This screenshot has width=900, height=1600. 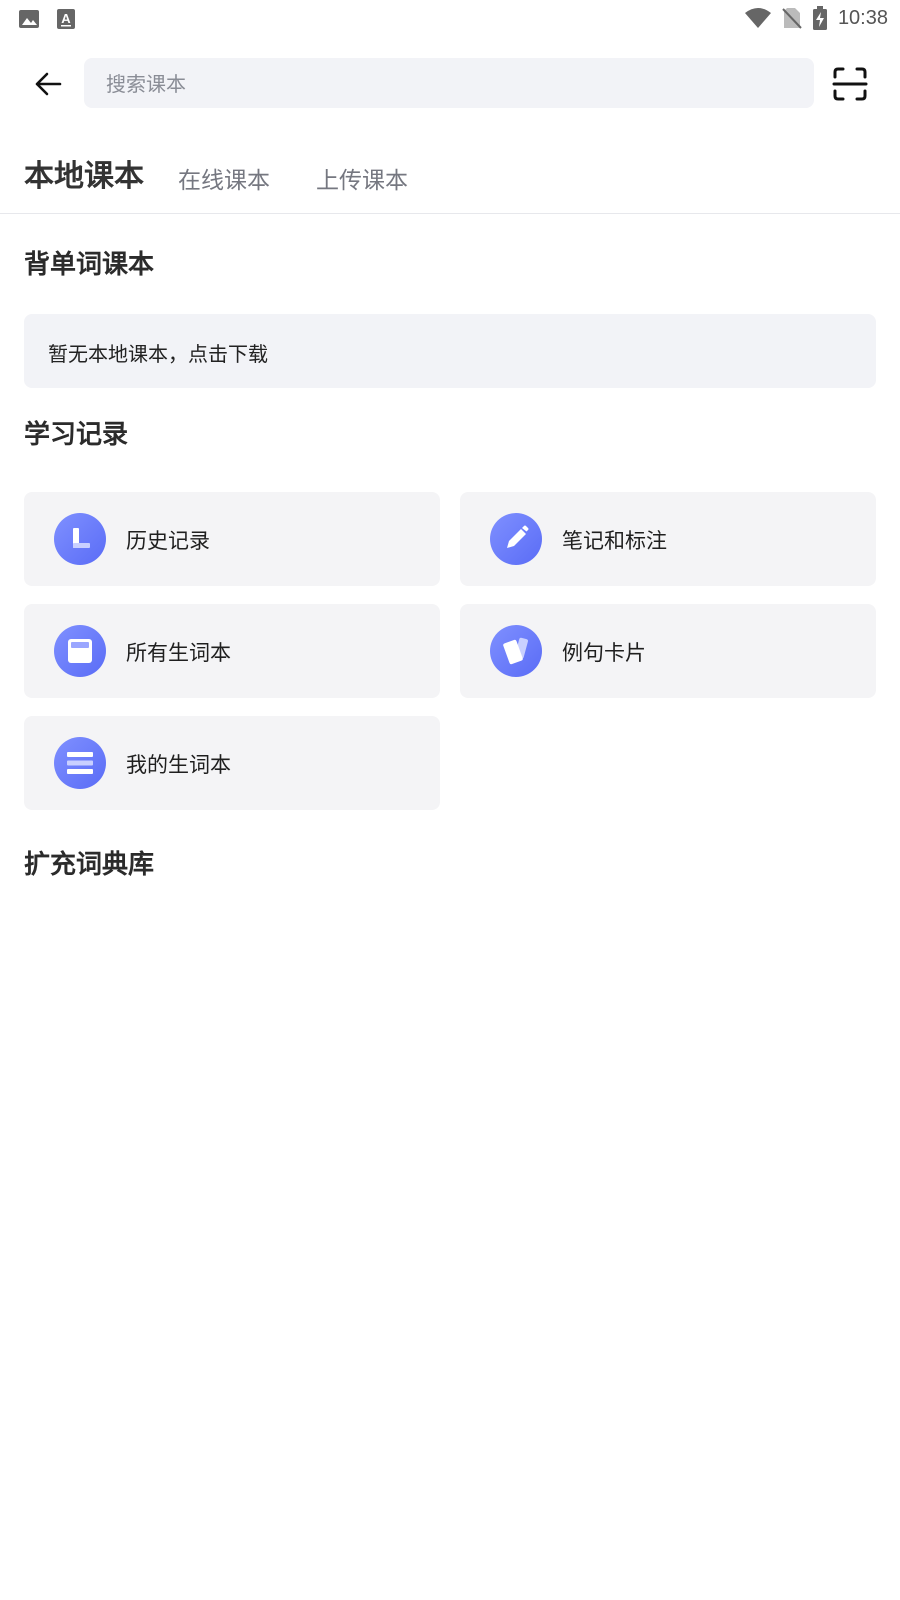 I want to click on all-vocab-books-card: 所有生词本, so click(x=232, y=651).